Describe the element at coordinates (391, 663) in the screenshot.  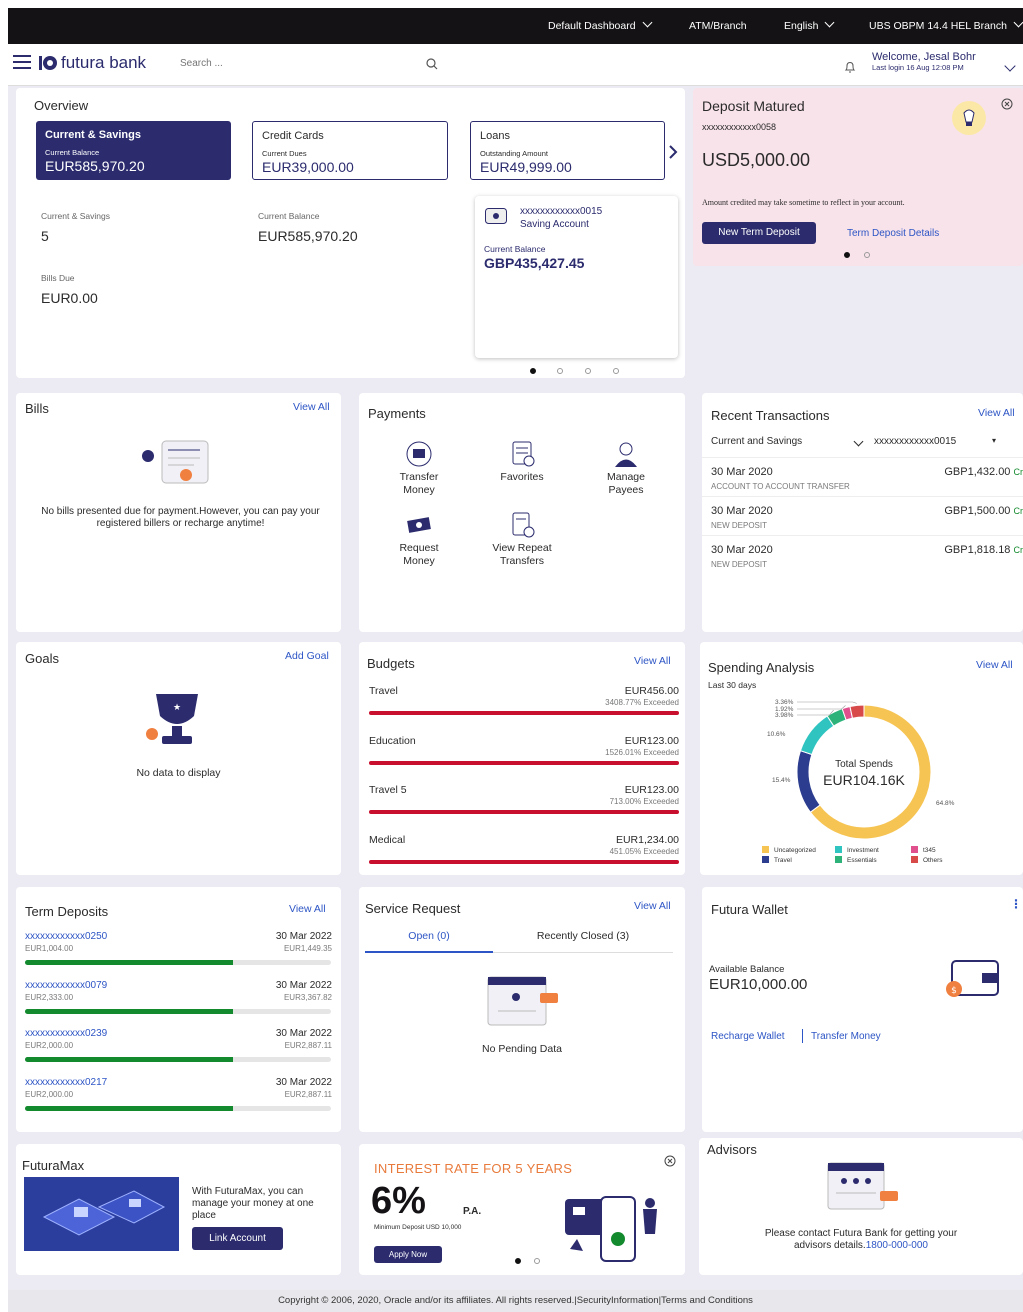
I see `budgets-title: Budgets` at that location.